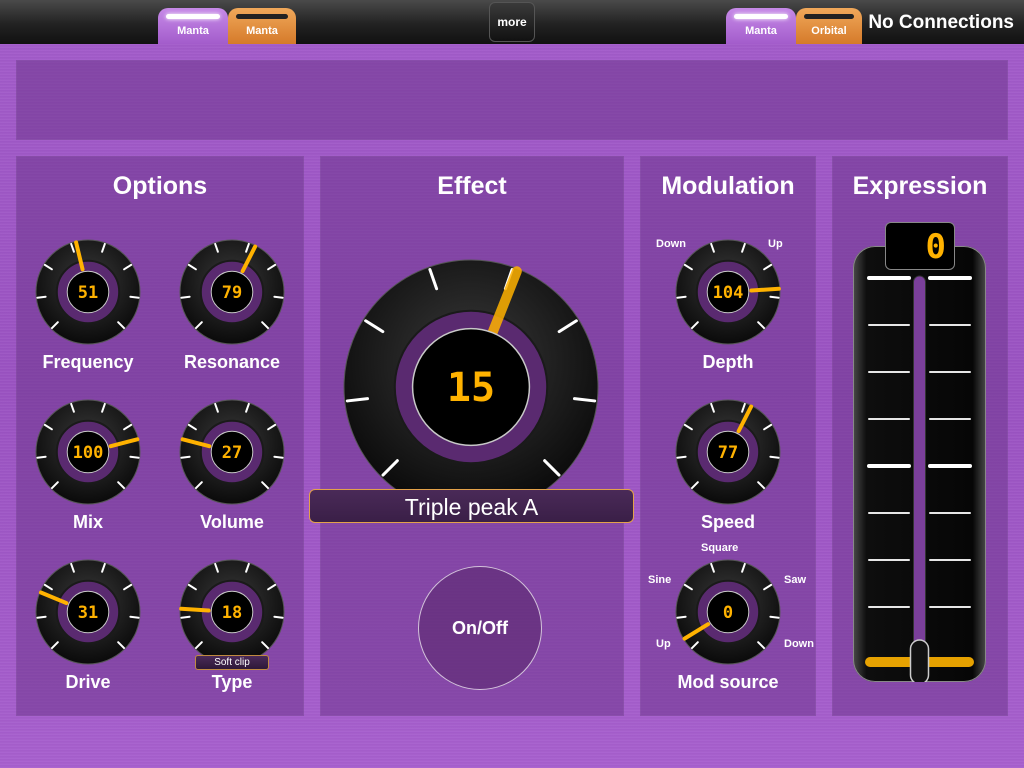 This screenshot has height=768, width=1024. What do you see at coordinates (663, 644) in the screenshot?
I see `modsource-up-label: Up` at bounding box center [663, 644].